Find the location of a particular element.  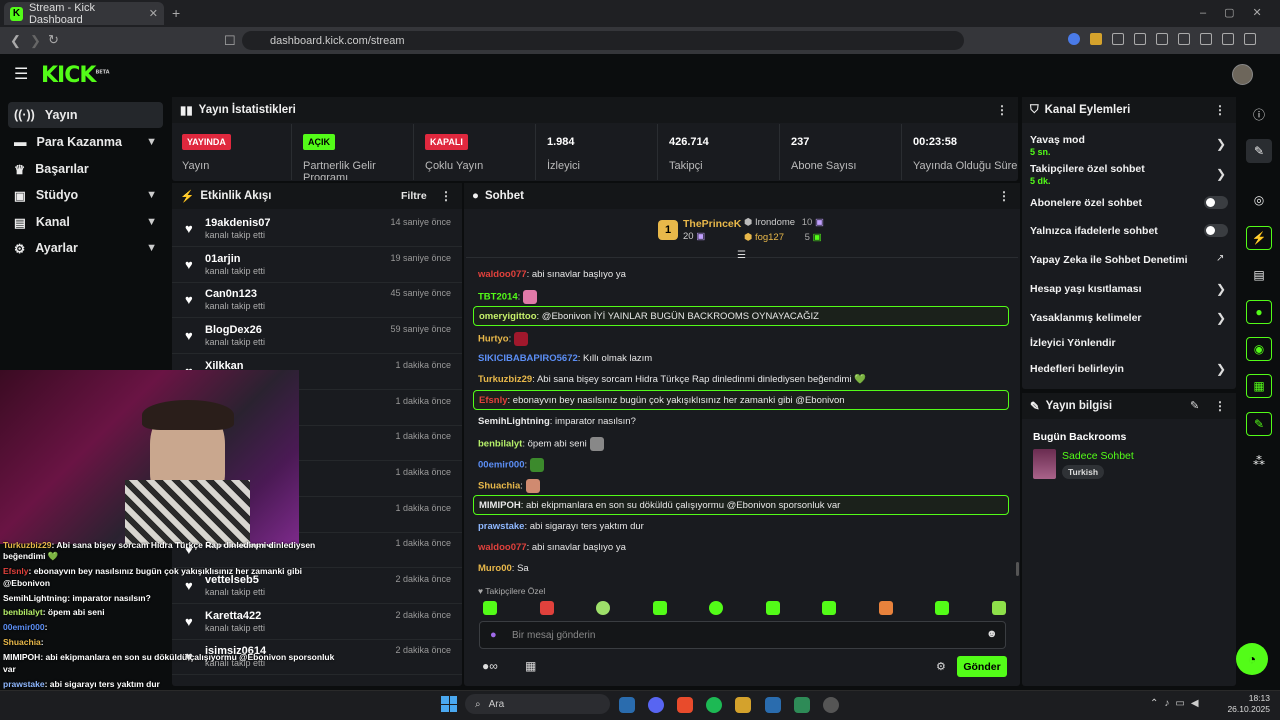

sidebar-item-basarilar: ♛ Başarılar is located at coordinates (85, 169).